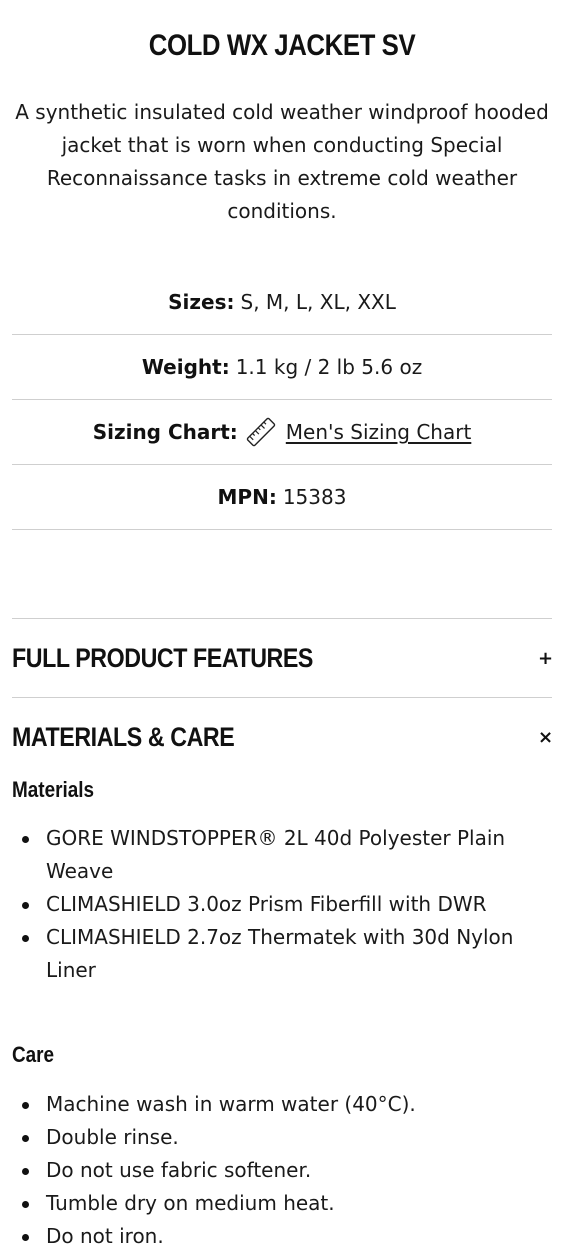 The width and height of the screenshot is (564, 1256). What do you see at coordinates (282, 432) in the screenshot?
I see `spec-sizing-chart: Sizing Chart: Men's Sizing Chart` at bounding box center [282, 432].